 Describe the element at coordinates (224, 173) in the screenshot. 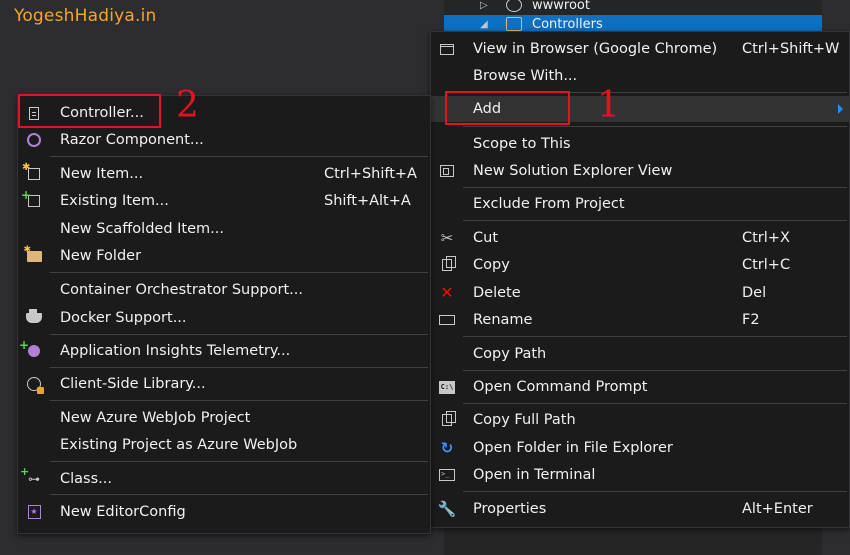

I see `submenu-item-new-item: New Item... Ctrl+Shift+A` at that location.